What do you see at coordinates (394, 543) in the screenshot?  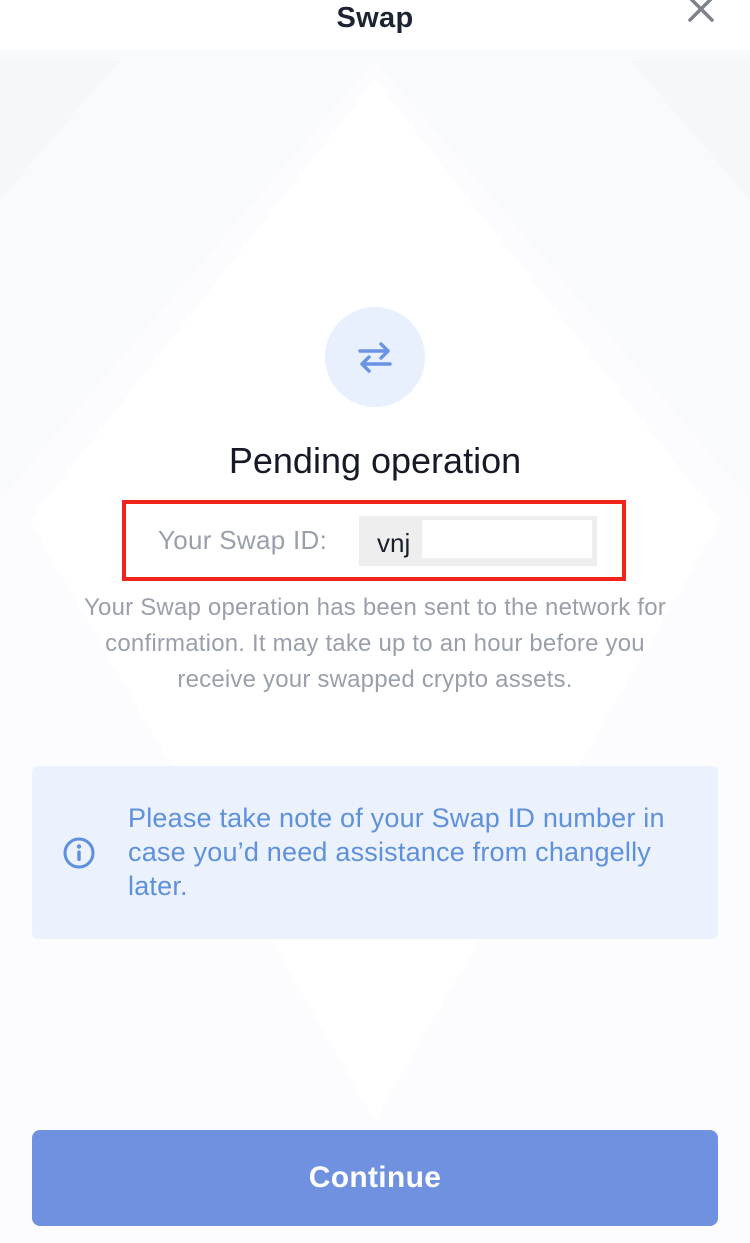 I see `swap-id-value: vnj` at bounding box center [394, 543].